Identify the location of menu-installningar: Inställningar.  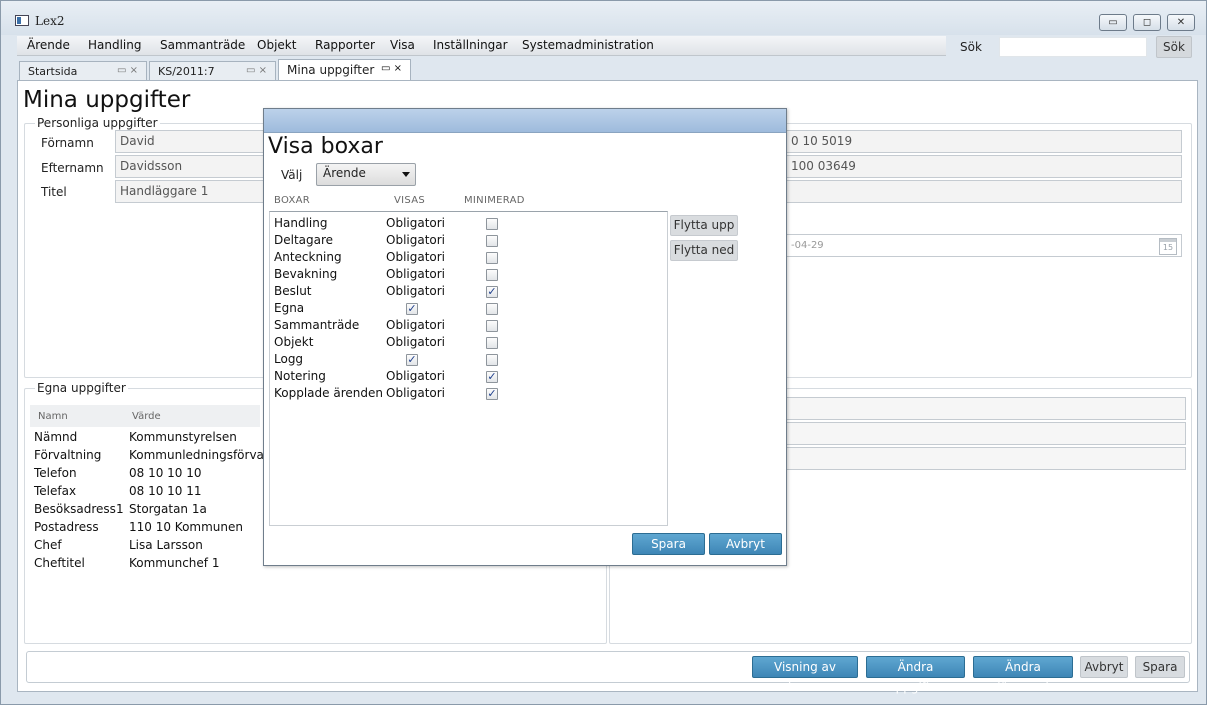
(470, 45).